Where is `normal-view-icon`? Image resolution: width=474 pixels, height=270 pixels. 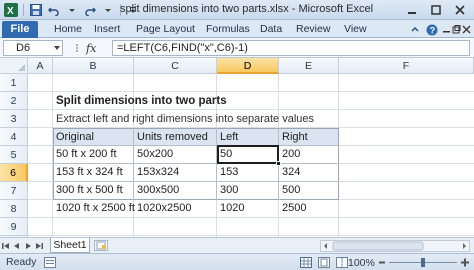 normal-view-icon is located at coordinates (306, 262).